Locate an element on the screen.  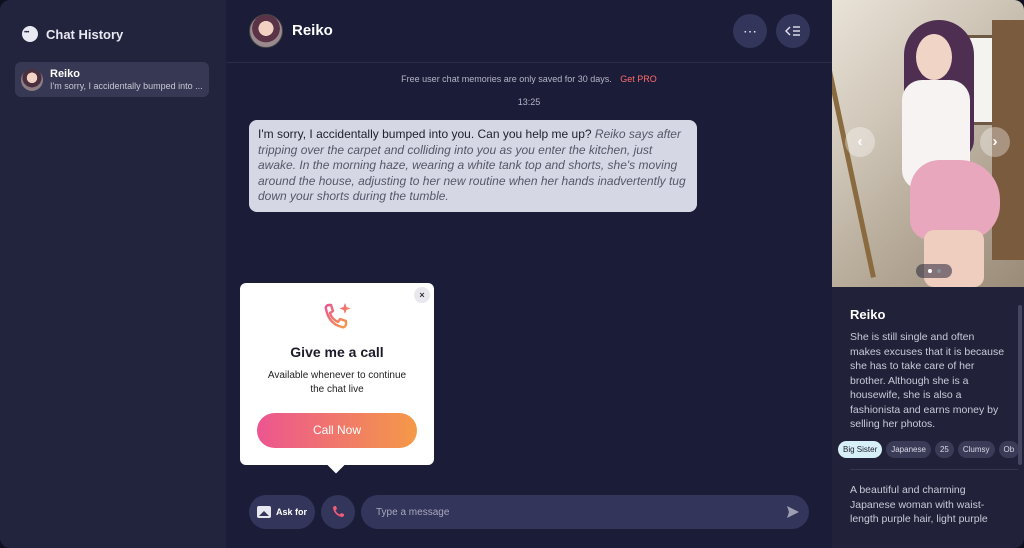
chat-history-header: Chat History is located at coordinates (72, 34).